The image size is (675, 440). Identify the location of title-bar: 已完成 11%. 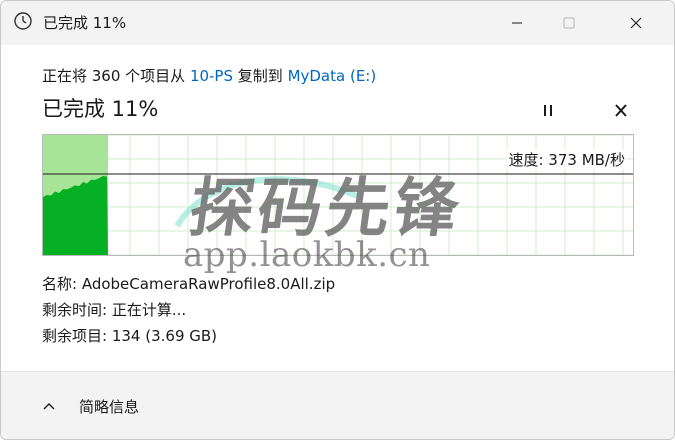
(337, 23).